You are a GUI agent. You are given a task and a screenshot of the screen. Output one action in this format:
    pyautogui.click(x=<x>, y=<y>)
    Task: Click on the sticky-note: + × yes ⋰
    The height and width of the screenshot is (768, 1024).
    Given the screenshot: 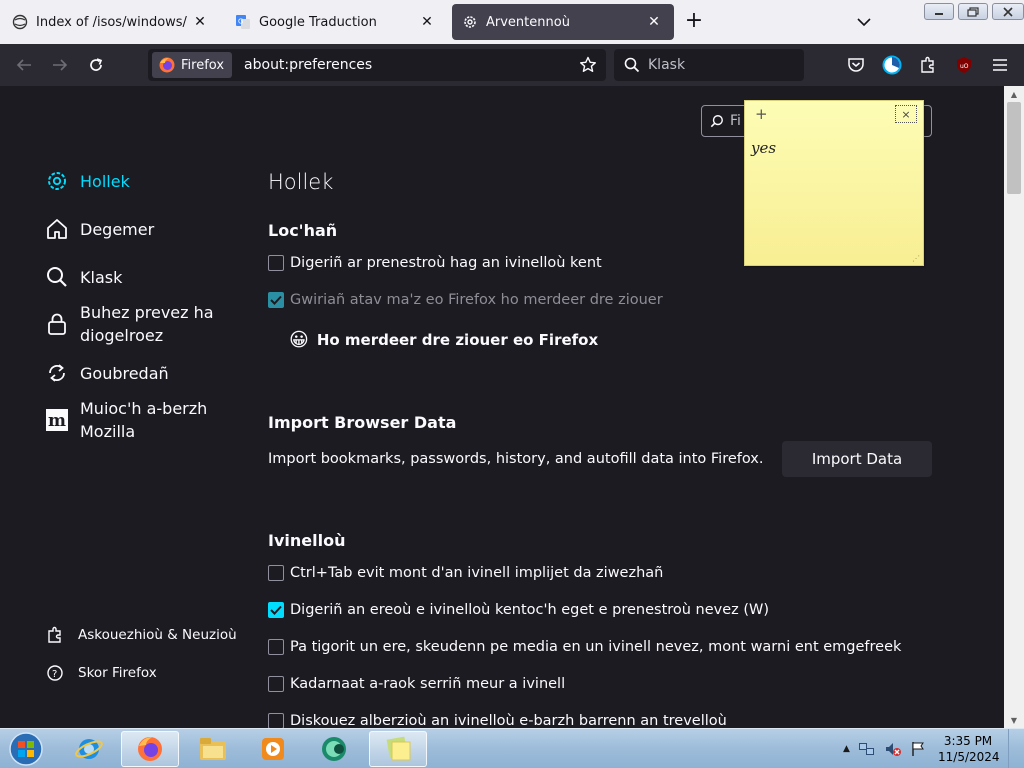 What is the action you would take?
    pyautogui.click(x=834, y=183)
    